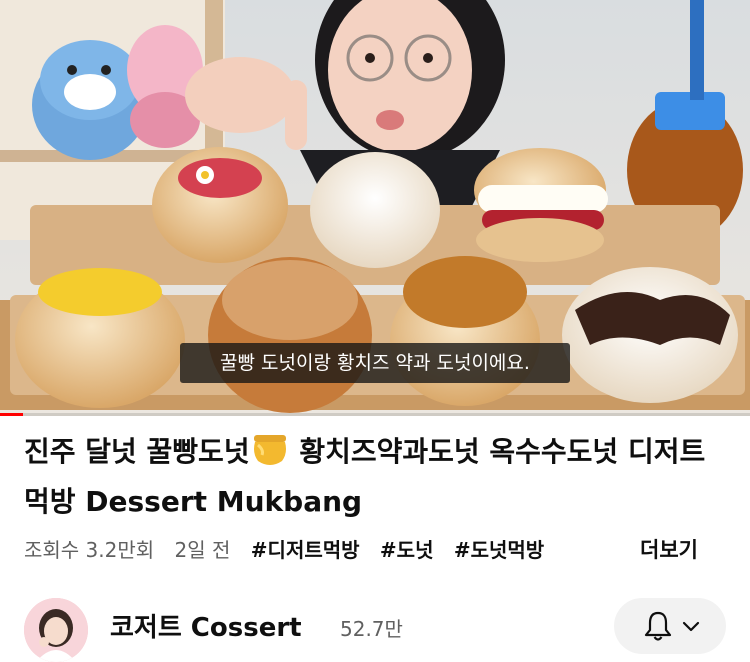 Image resolution: width=750 pixels, height=662 pixels. What do you see at coordinates (499, 550) in the screenshot?
I see `hashtag: #도넛먹방` at bounding box center [499, 550].